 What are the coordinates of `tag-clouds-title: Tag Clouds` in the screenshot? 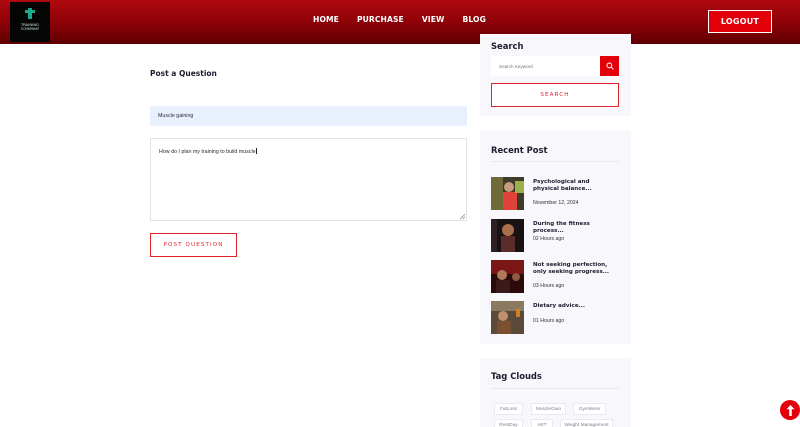 It's located at (516, 376).